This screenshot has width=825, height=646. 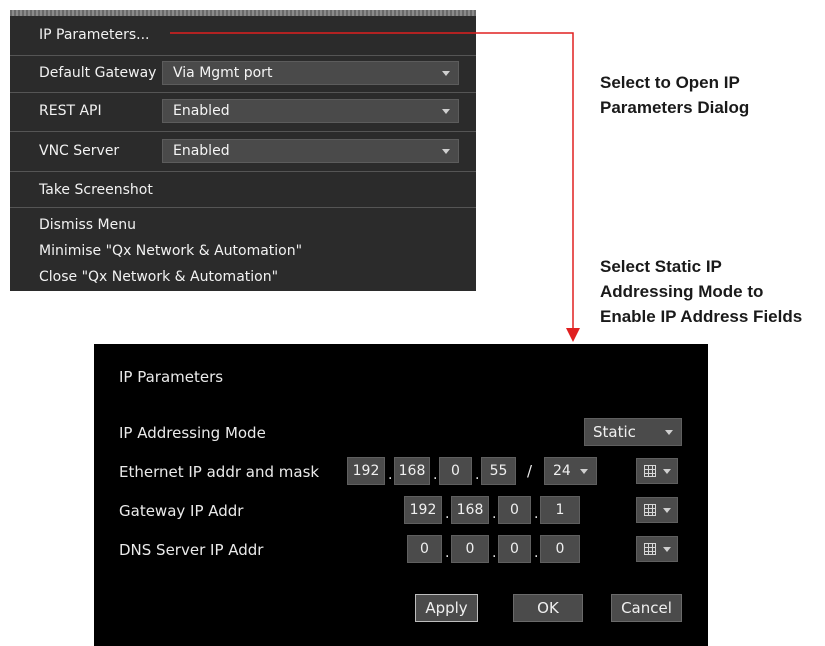 What do you see at coordinates (366, 471) in the screenshot?
I see `ethernet-octet-1: 192` at bounding box center [366, 471].